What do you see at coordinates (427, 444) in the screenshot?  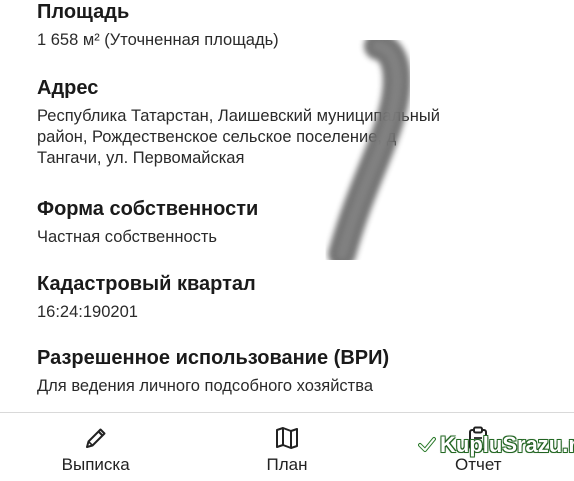 I see `check-icon` at bounding box center [427, 444].